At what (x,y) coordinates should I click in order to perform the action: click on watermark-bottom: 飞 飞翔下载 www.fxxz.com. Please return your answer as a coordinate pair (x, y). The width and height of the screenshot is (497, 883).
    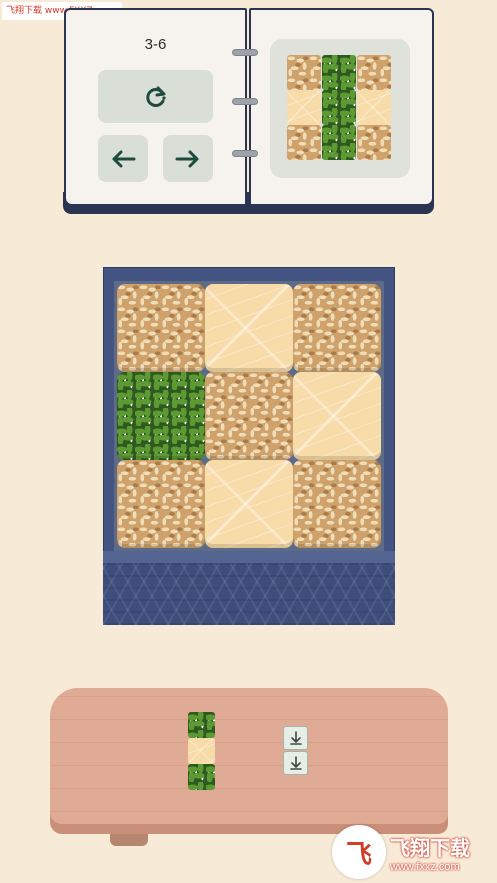
    Looking at the image, I should click on (412, 852).